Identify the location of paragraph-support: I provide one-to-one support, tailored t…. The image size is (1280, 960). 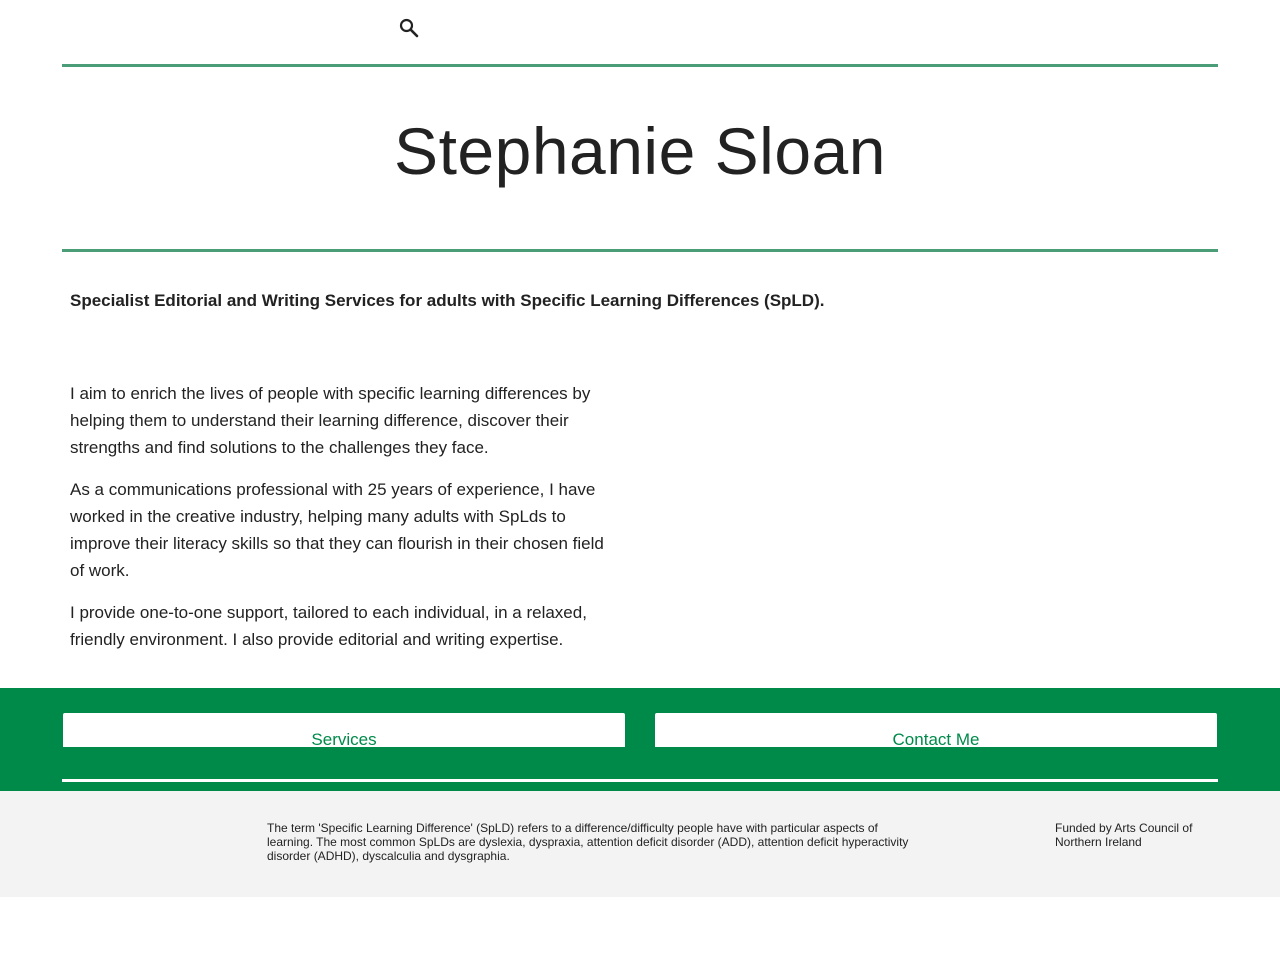
(328, 626).